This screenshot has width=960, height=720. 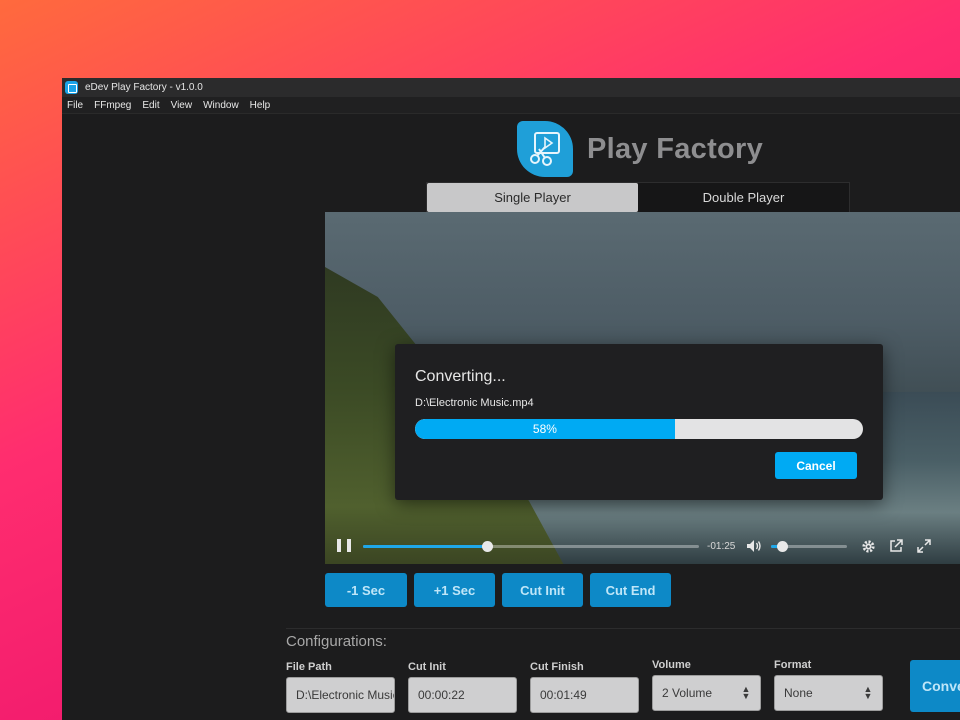 I want to click on cut-finish-input: 00:01:49, so click(x=584, y=695).